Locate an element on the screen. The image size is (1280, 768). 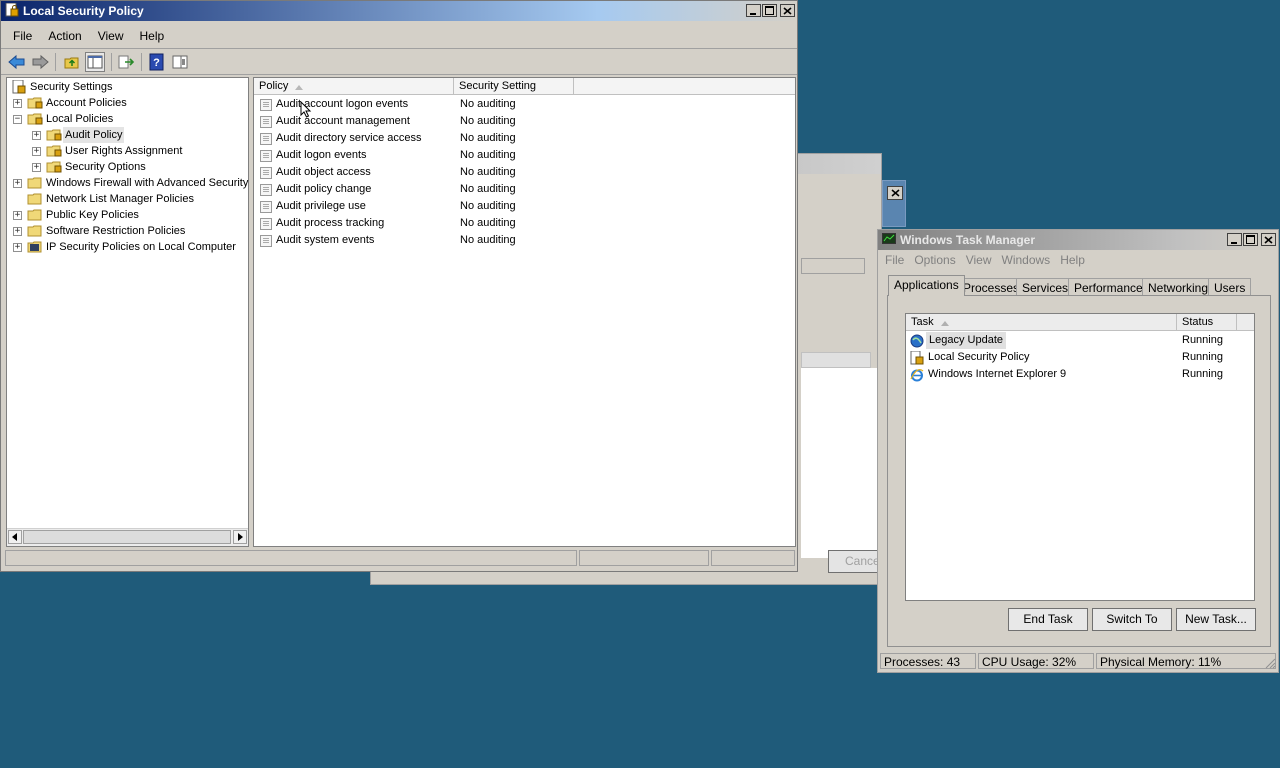
policy-row: Audit privilege use No auditing is located at coordinates (520, 206).